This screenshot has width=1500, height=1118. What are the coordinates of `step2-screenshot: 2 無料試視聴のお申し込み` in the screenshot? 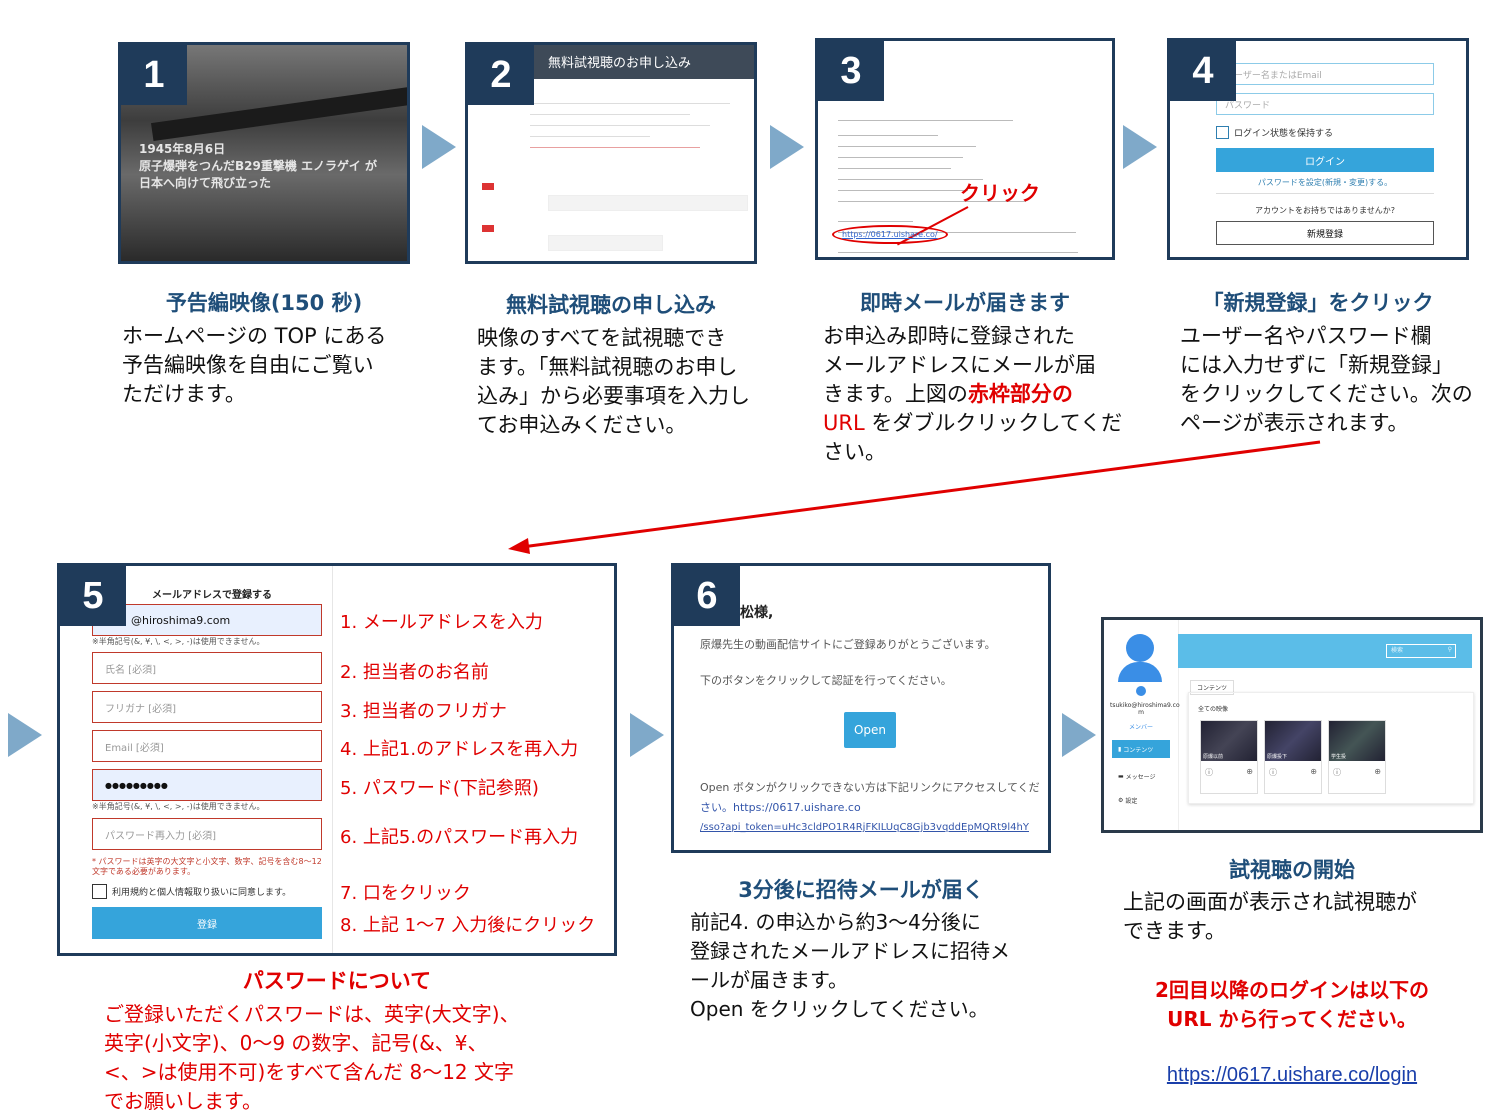 It's located at (611, 153).